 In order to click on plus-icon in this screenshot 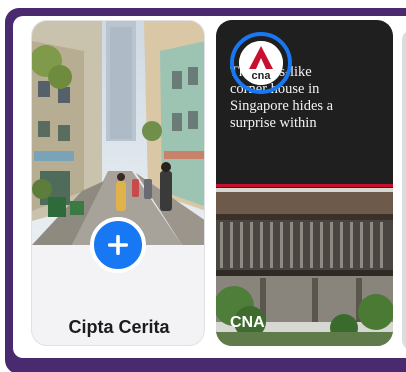, I will do `click(118, 245)`.